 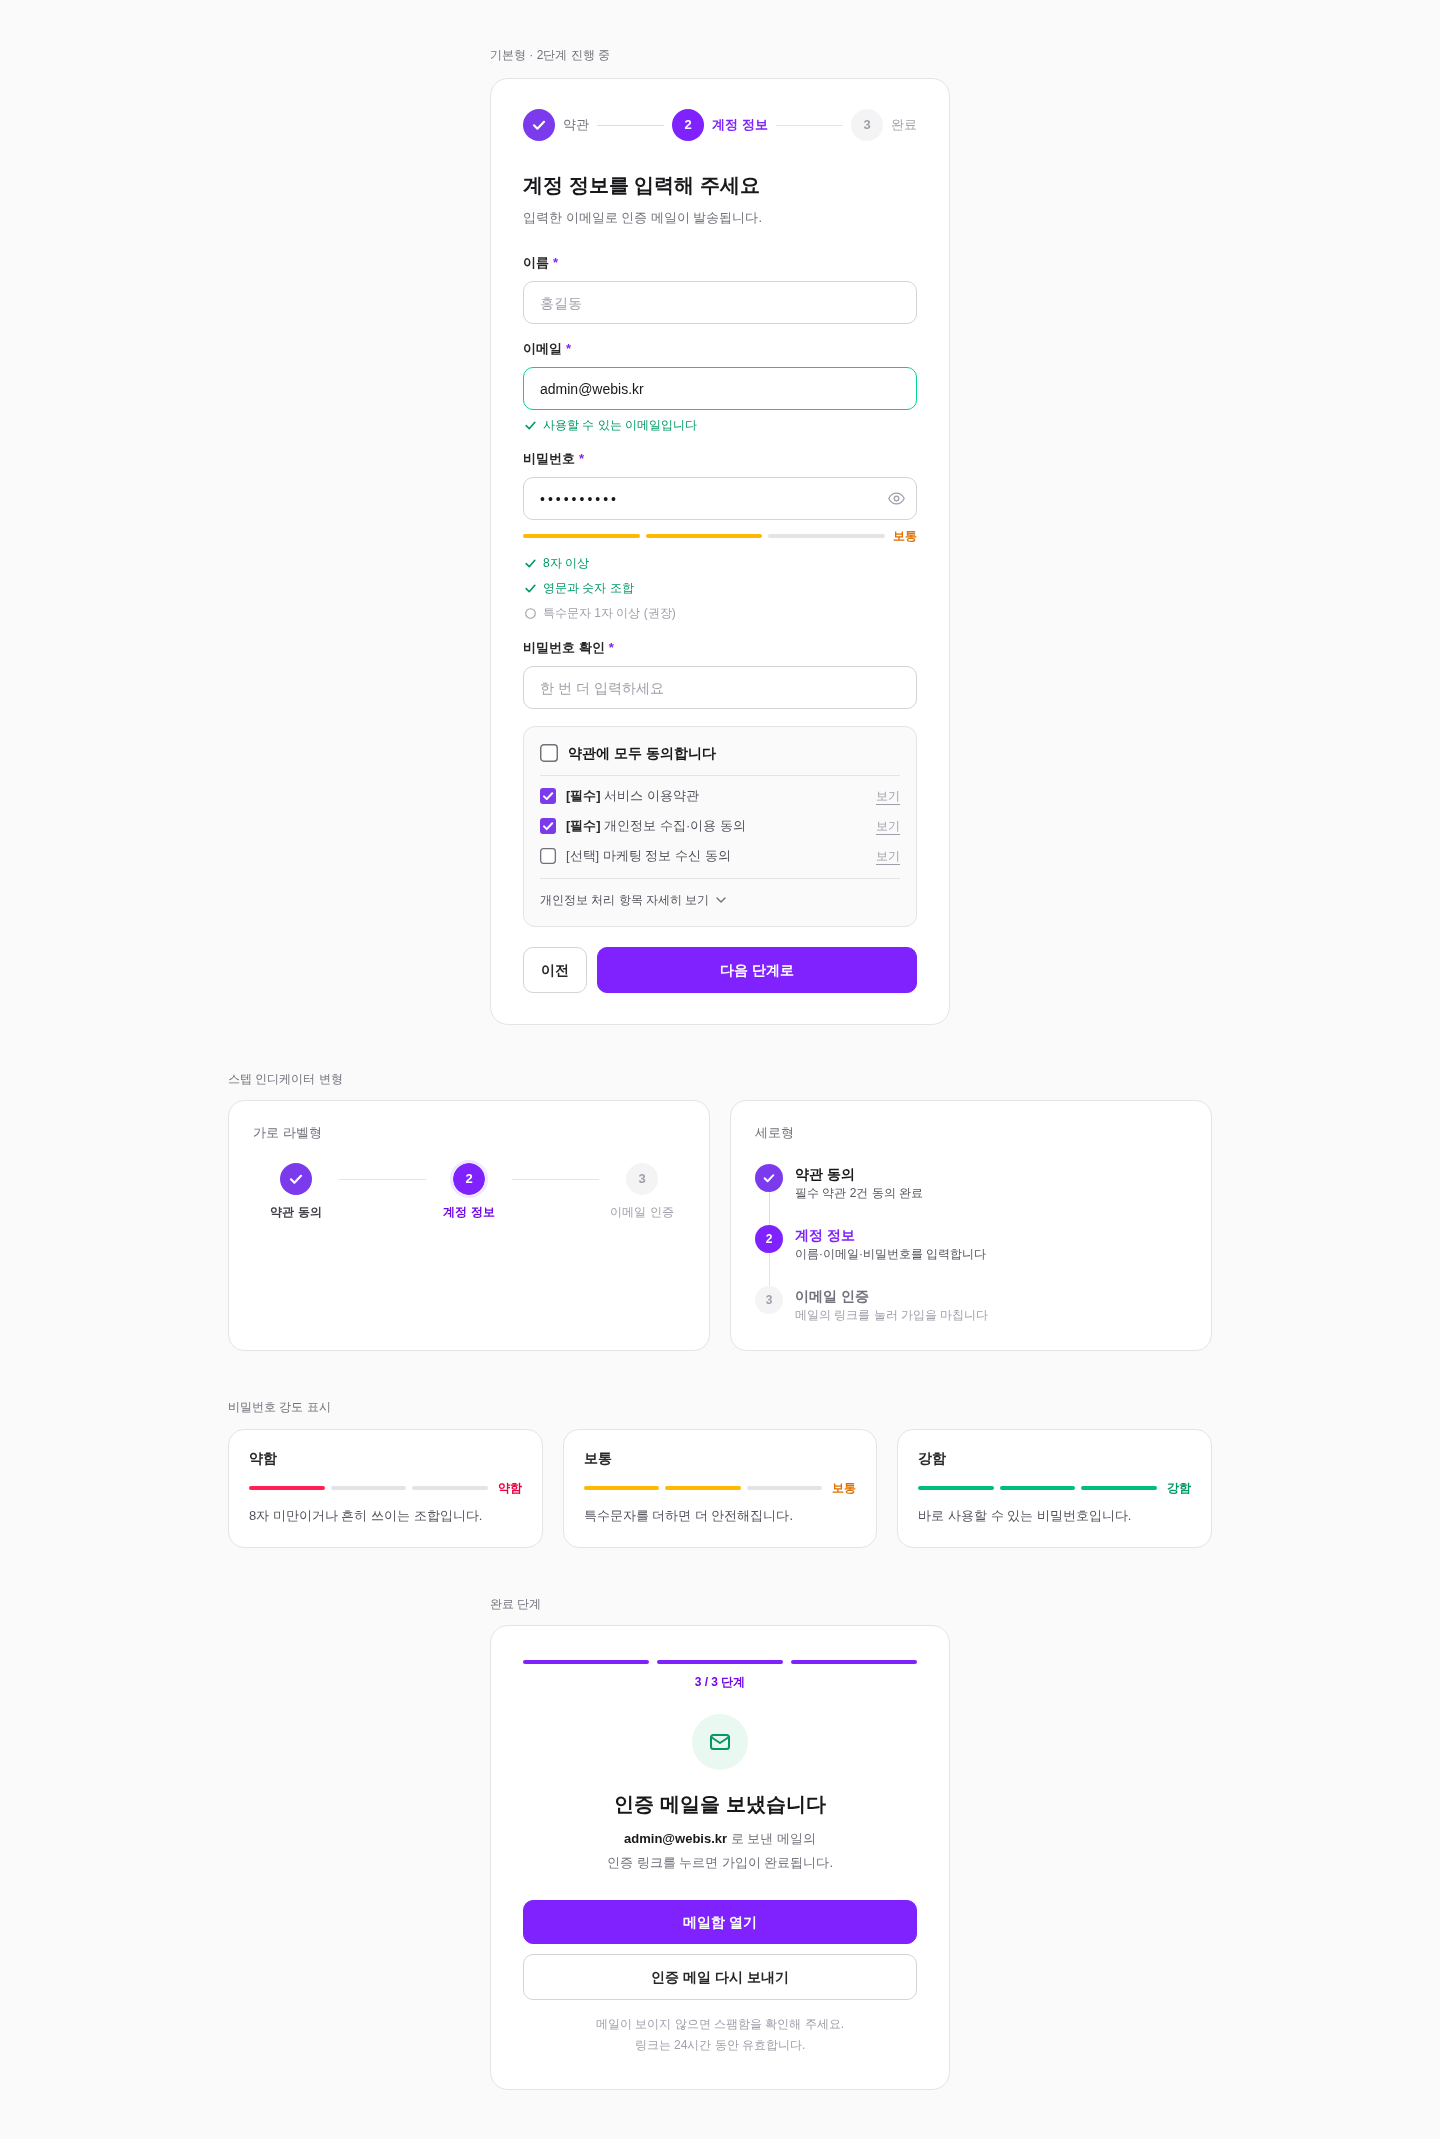 What do you see at coordinates (642, 753) in the screenshot?
I see `agree-all-label: 약관에 모두 동의합니다` at bounding box center [642, 753].